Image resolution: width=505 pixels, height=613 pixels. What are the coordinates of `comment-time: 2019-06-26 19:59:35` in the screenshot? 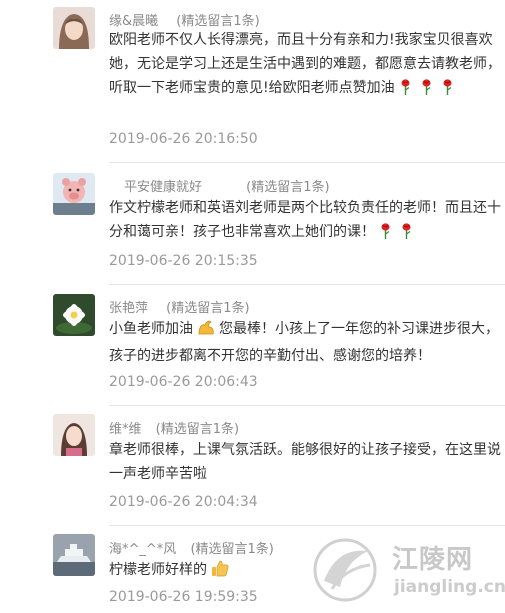 It's located at (183, 597).